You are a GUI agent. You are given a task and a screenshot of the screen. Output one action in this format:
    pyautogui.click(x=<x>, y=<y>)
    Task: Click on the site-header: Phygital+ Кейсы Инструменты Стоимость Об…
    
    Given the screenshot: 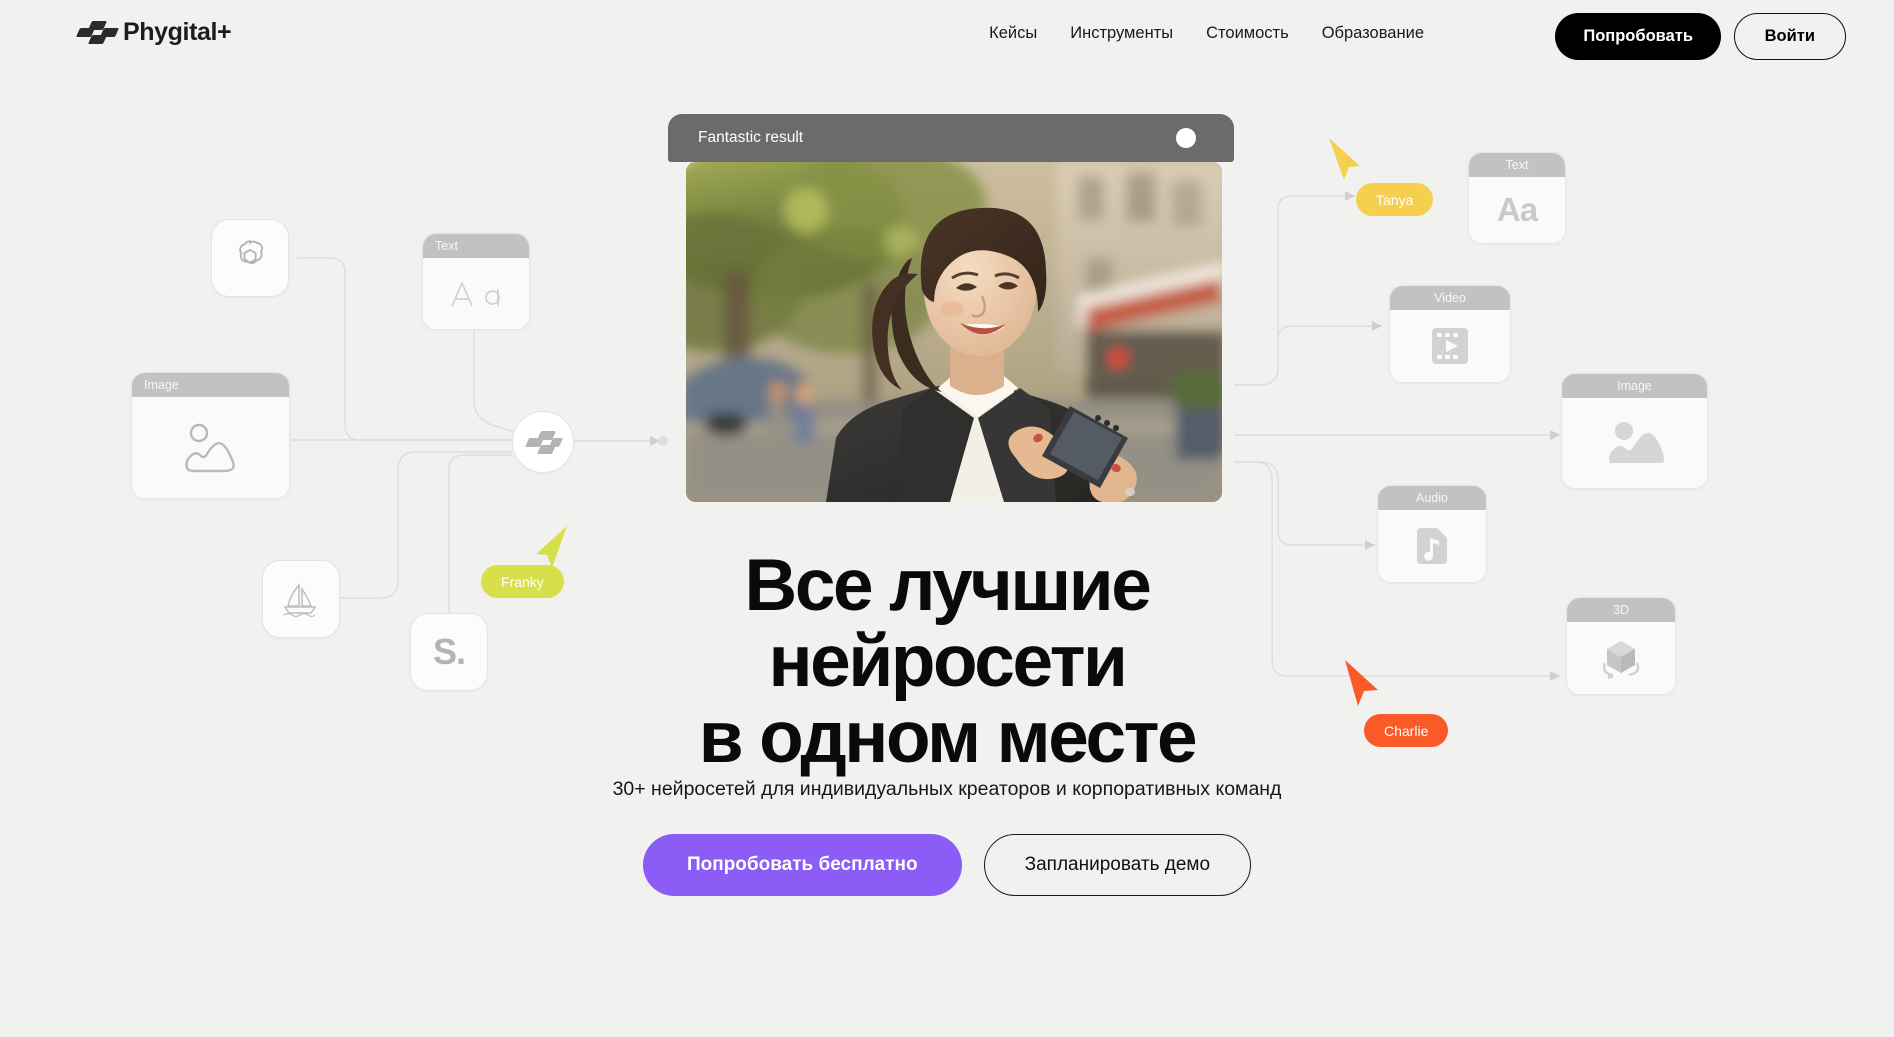 What is the action you would take?
    pyautogui.click(x=947, y=36)
    